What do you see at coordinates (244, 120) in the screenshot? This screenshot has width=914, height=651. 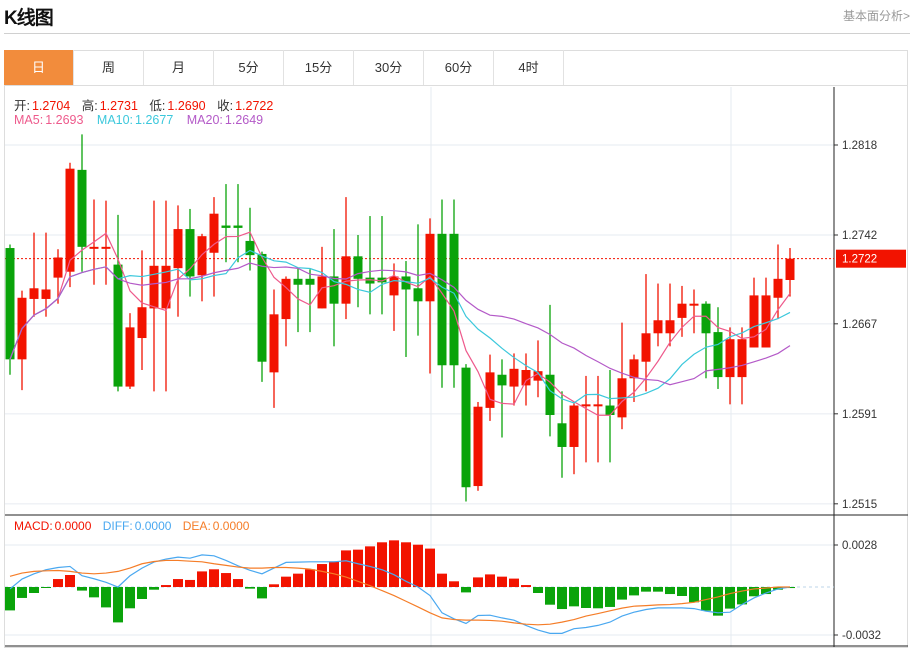 I see `ma20-value: 1.2649` at bounding box center [244, 120].